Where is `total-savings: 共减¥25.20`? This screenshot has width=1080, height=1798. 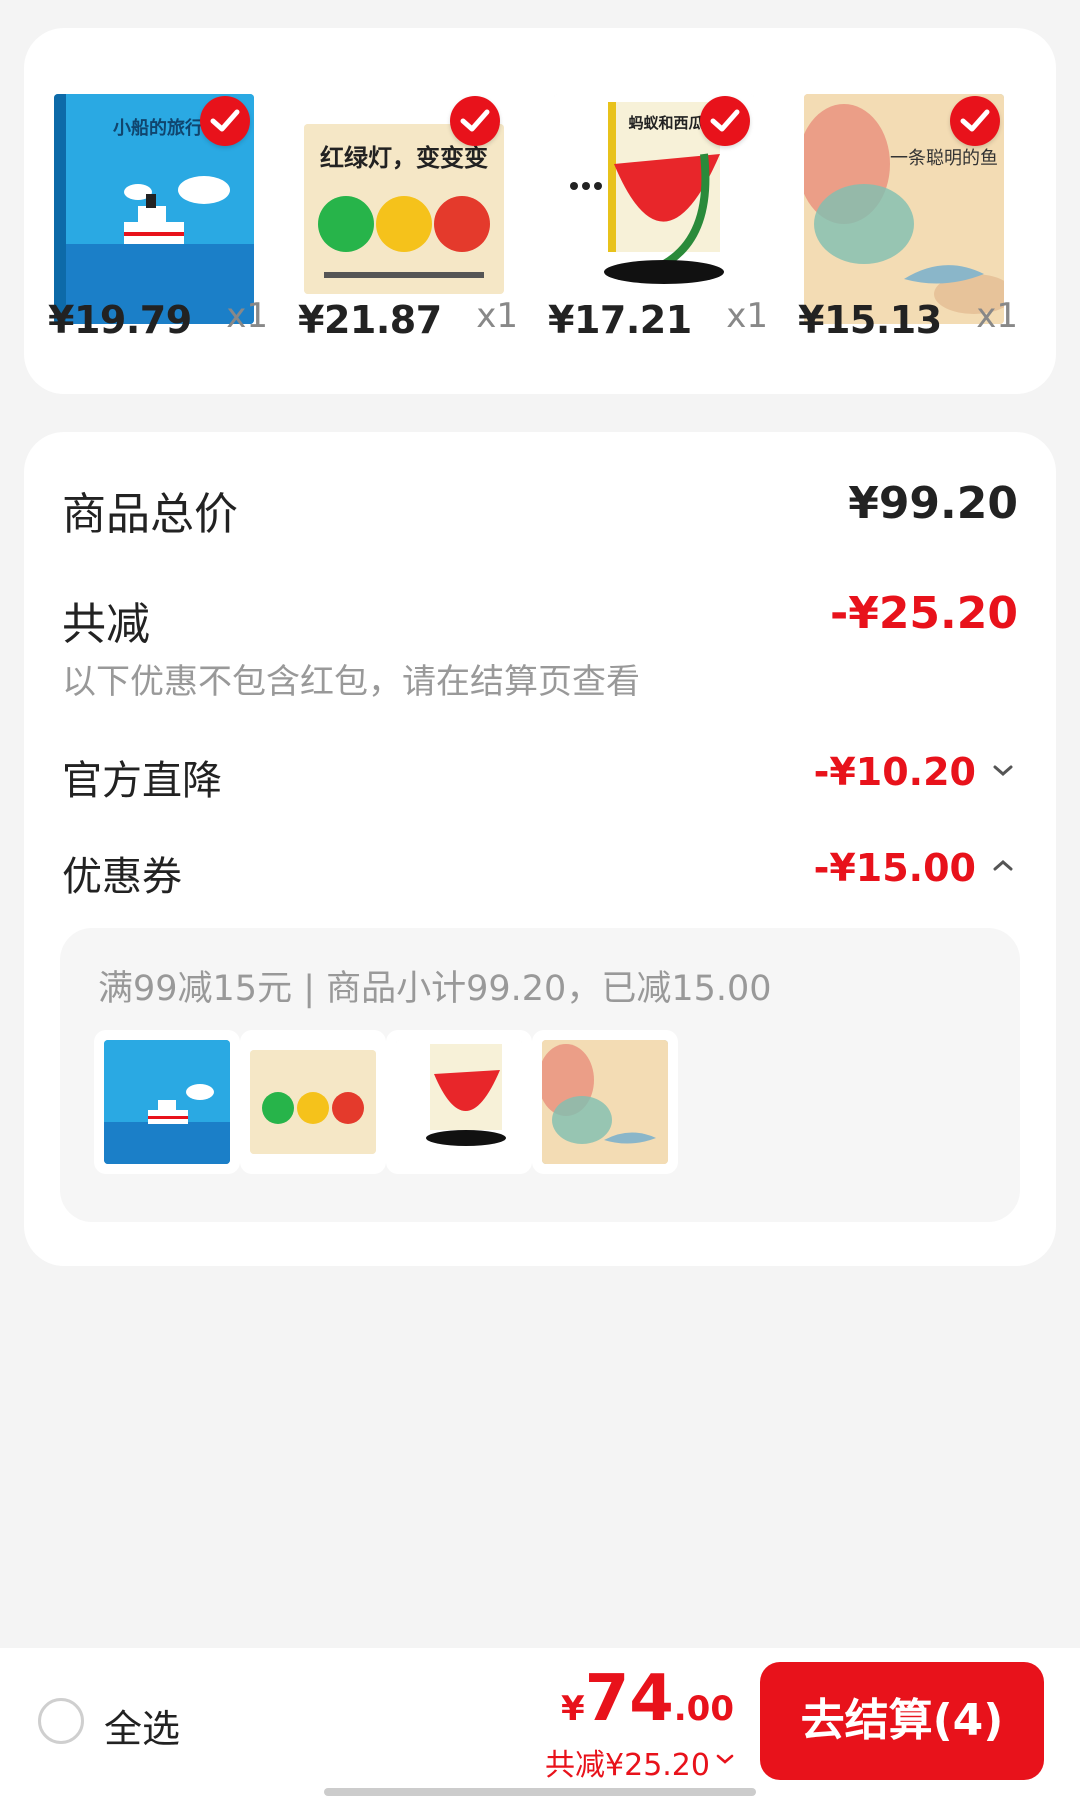 total-savings: 共减¥25.20 is located at coordinates (627, 1762).